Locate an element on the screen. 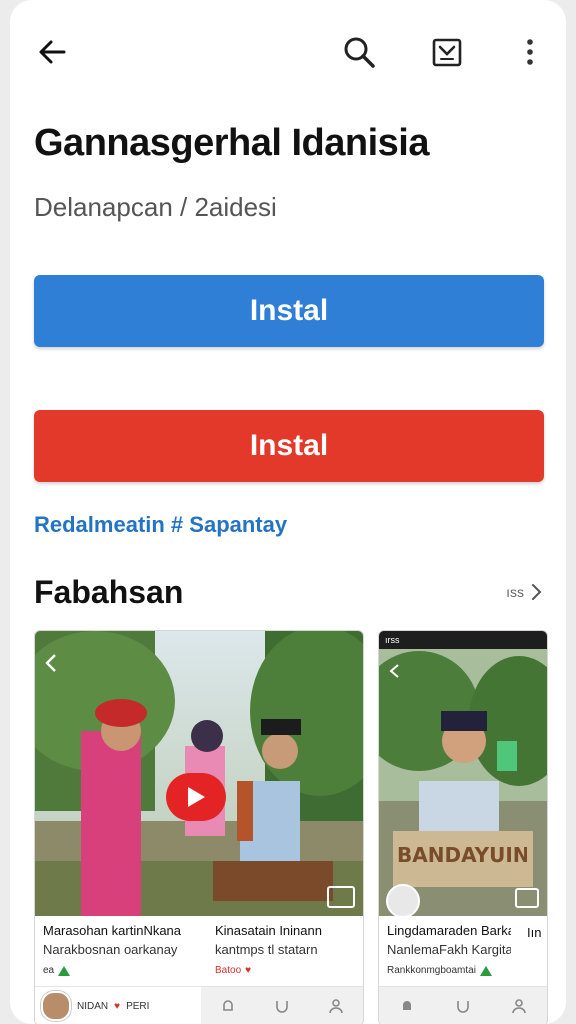 This screenshot has width=576, height=1024. channel-info: NIDAN ♥ PERI is located at coordinates (118, 1005).